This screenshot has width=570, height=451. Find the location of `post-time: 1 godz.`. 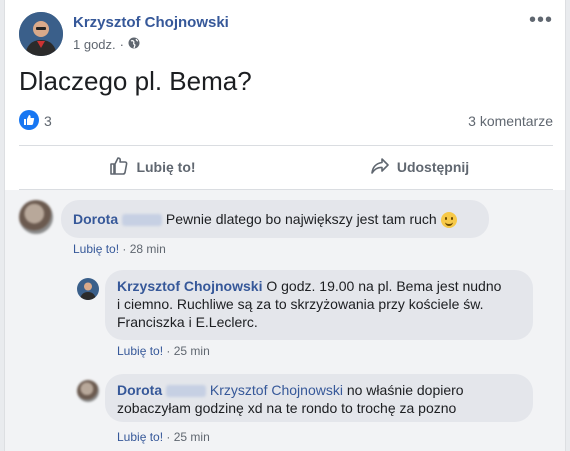

post-time: 1 godz. is located at coordinates (94, 44).